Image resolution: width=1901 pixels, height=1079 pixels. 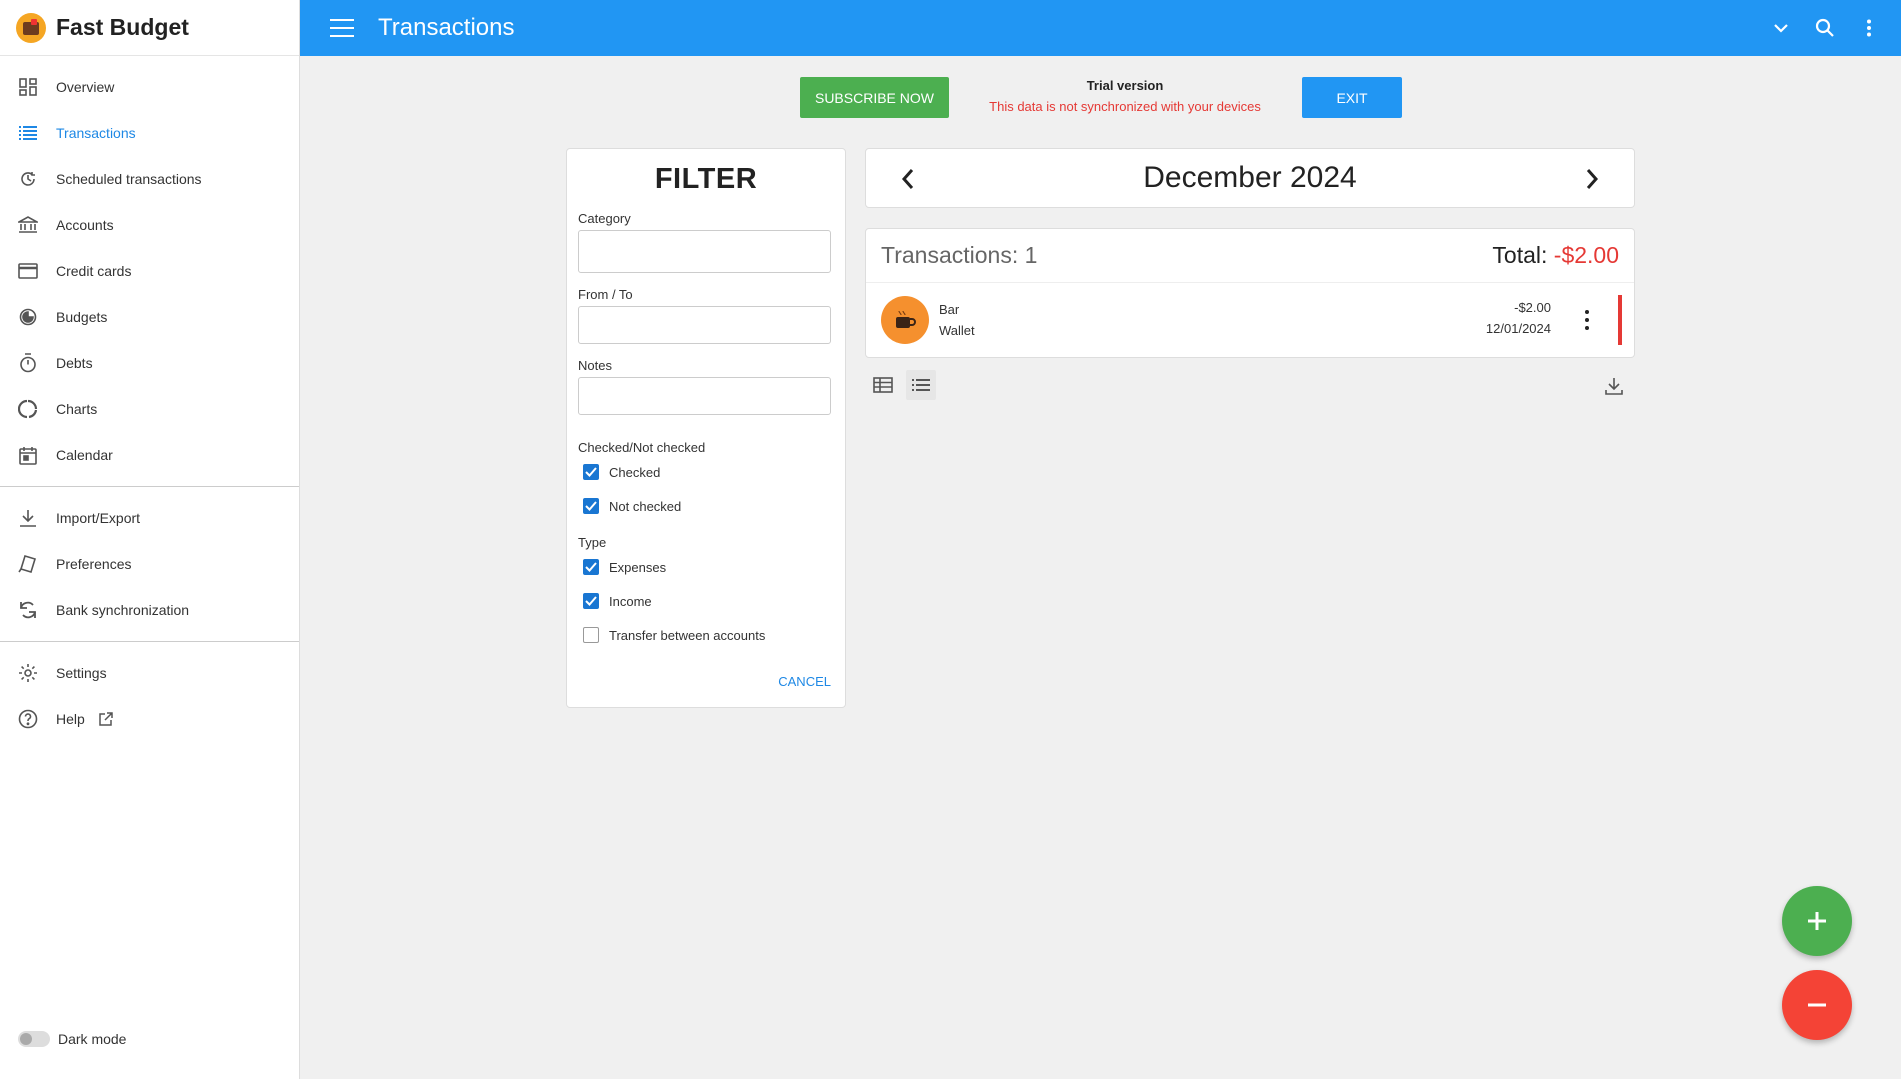 I want to click on notes-label: Notes, so click(x=595, y=365).